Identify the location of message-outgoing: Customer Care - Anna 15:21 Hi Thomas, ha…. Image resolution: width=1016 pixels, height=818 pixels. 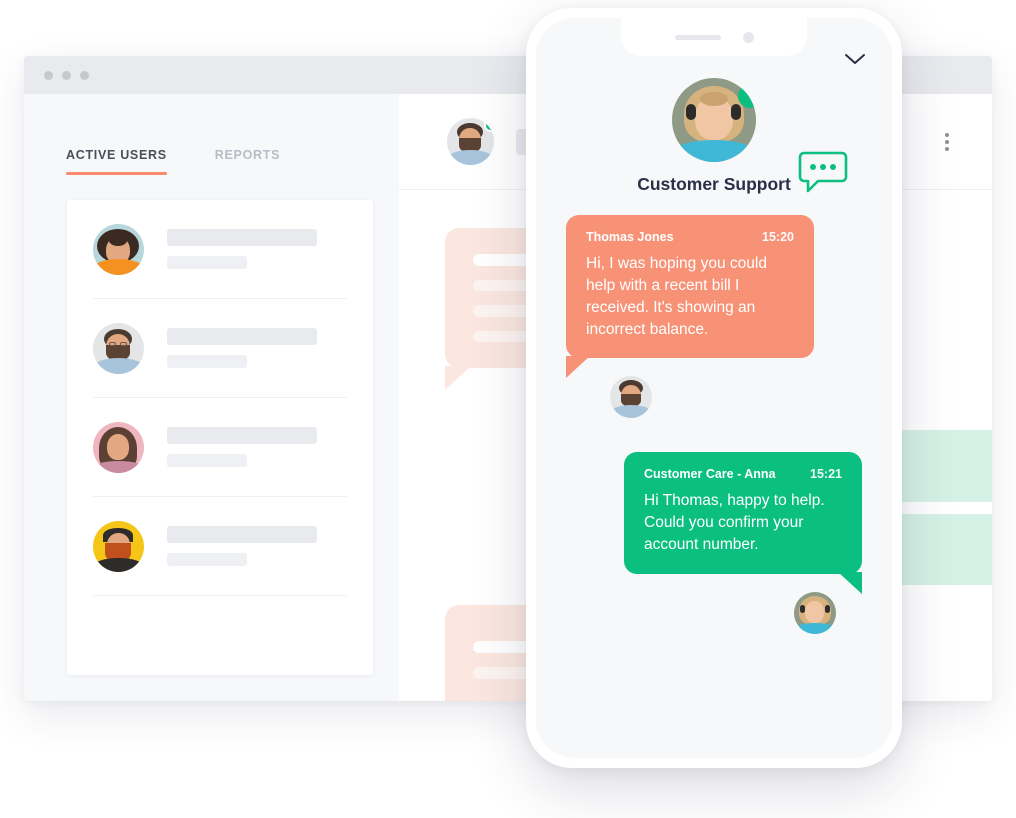
(714, 543).